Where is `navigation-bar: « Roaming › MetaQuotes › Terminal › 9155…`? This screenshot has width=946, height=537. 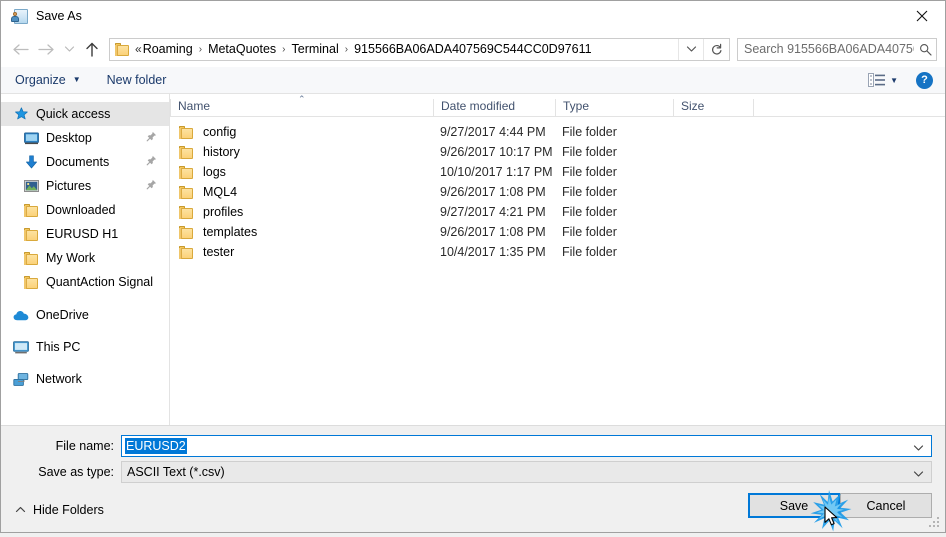
navigation-bar: « Roaming › MetaQuotes › Terminal › 9155… is located at coordinates (473, 49).